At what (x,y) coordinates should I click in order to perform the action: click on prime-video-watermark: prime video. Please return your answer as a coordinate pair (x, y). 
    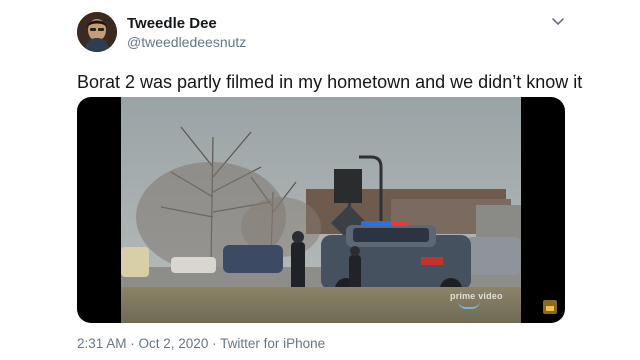
    Looking at the image, I should click on (476, 300).